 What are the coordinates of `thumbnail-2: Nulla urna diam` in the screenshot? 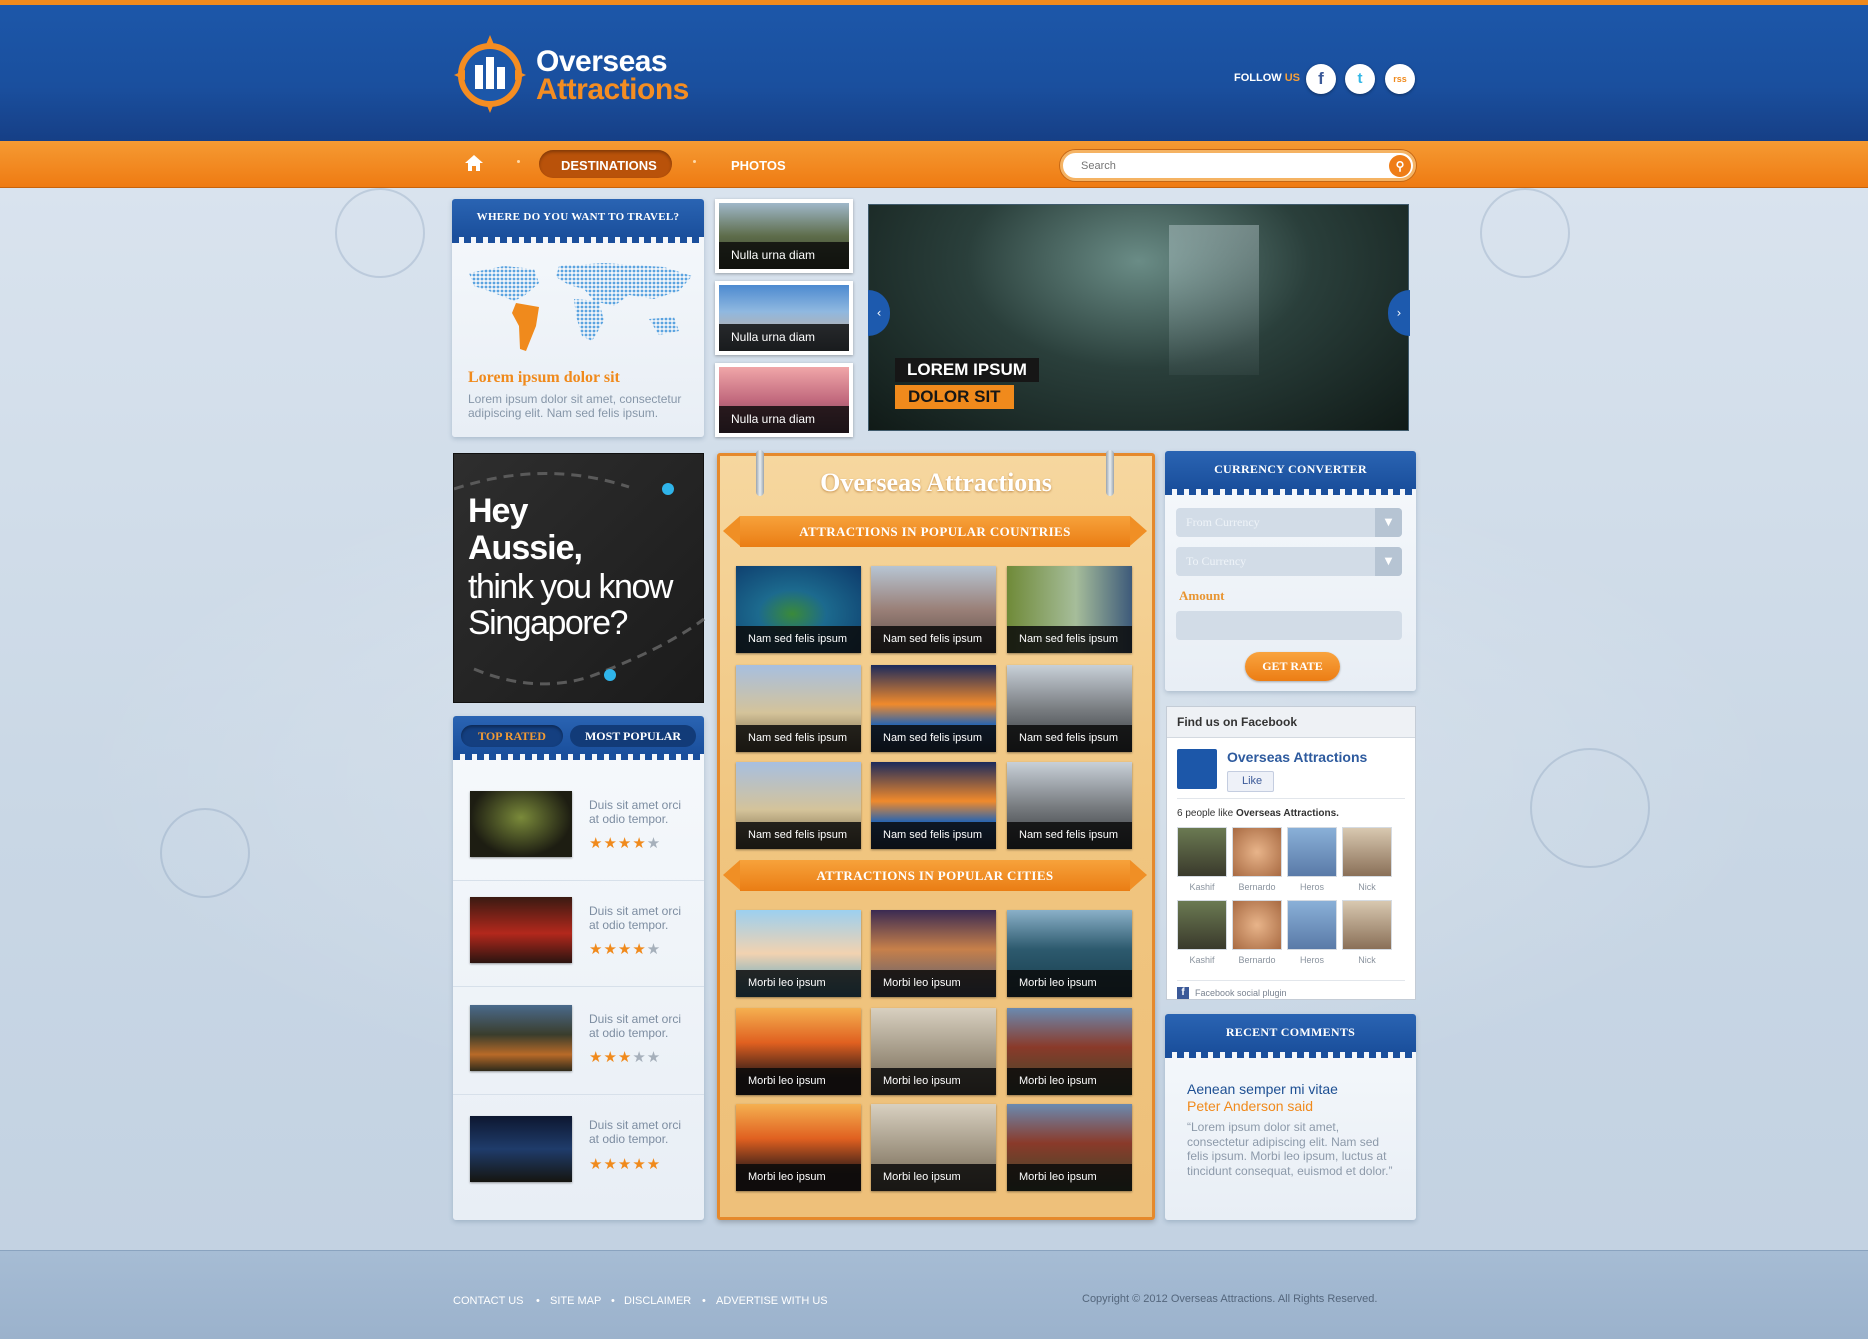 It's located at (784, 318).